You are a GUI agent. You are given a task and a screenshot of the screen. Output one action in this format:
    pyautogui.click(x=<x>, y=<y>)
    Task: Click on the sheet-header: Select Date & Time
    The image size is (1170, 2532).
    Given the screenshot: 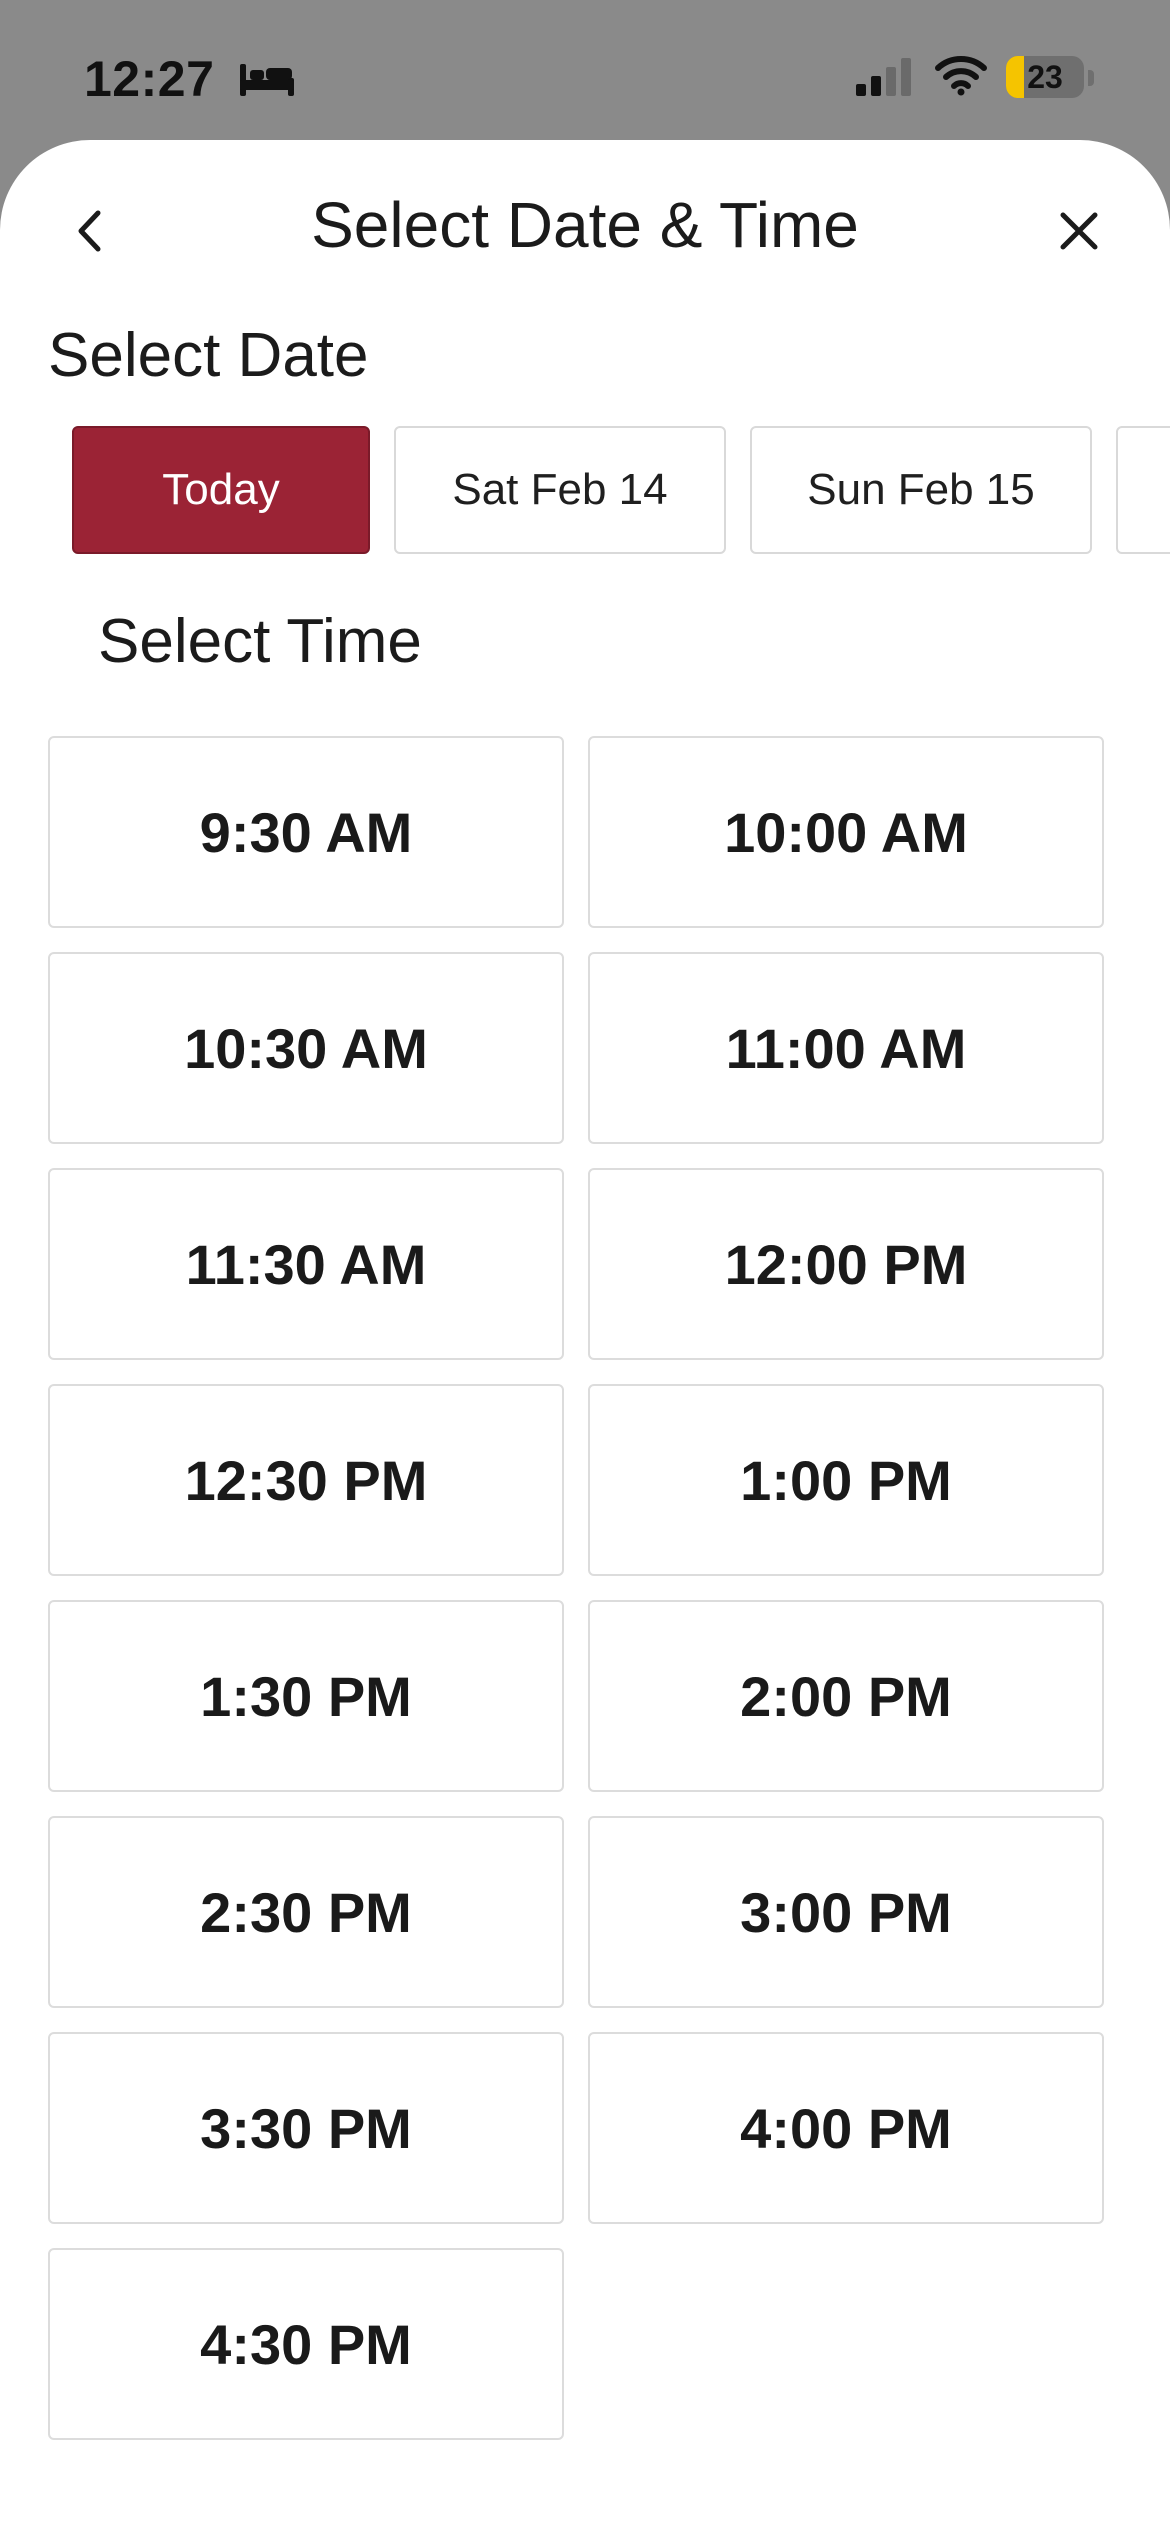 What is the action you would take?
    pyautogui.click(x=585, y=225)
    